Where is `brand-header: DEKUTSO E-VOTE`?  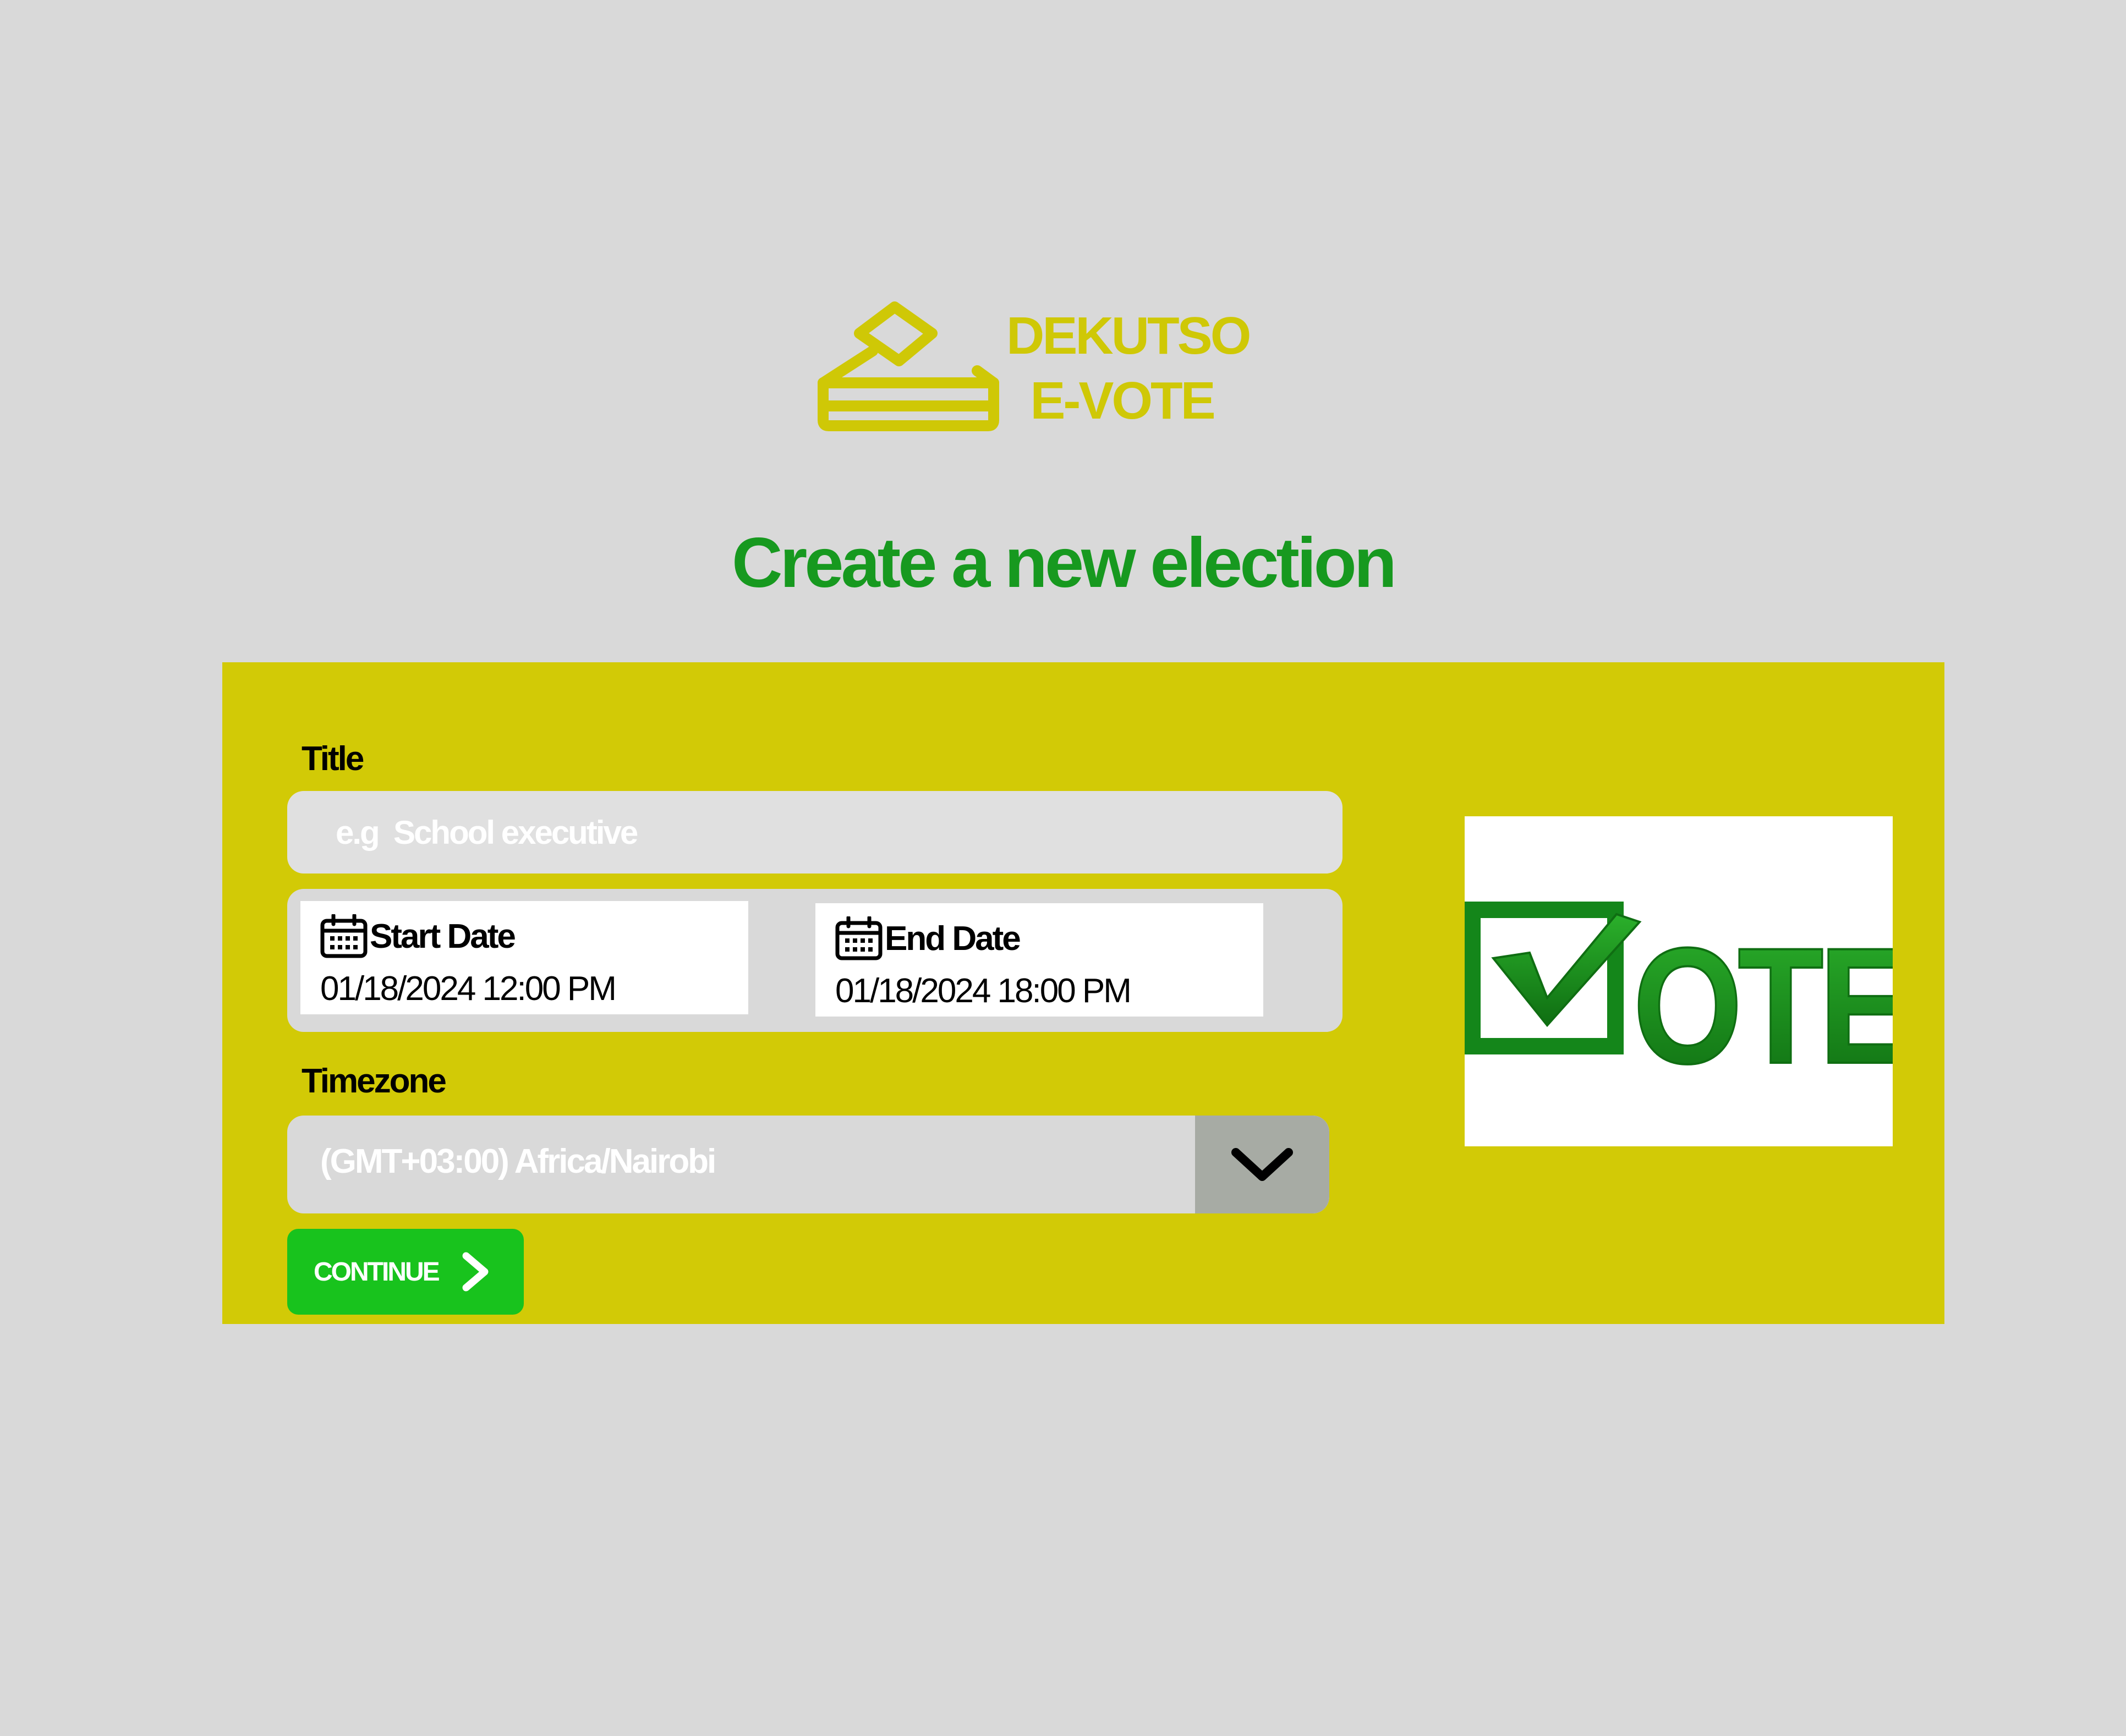 brand-header: DEKUTSO E-VOTE is located at coordinates (1034, 366).